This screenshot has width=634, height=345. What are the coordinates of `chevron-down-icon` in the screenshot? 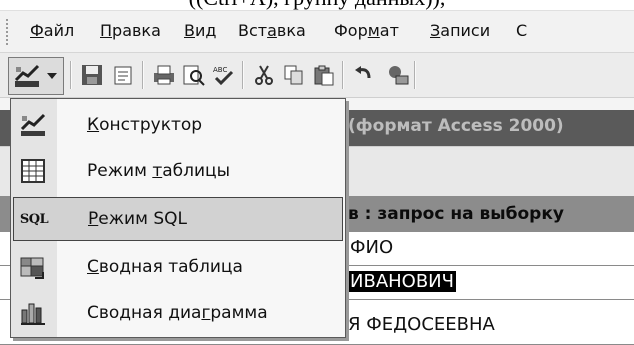 It's located at (52, 76).